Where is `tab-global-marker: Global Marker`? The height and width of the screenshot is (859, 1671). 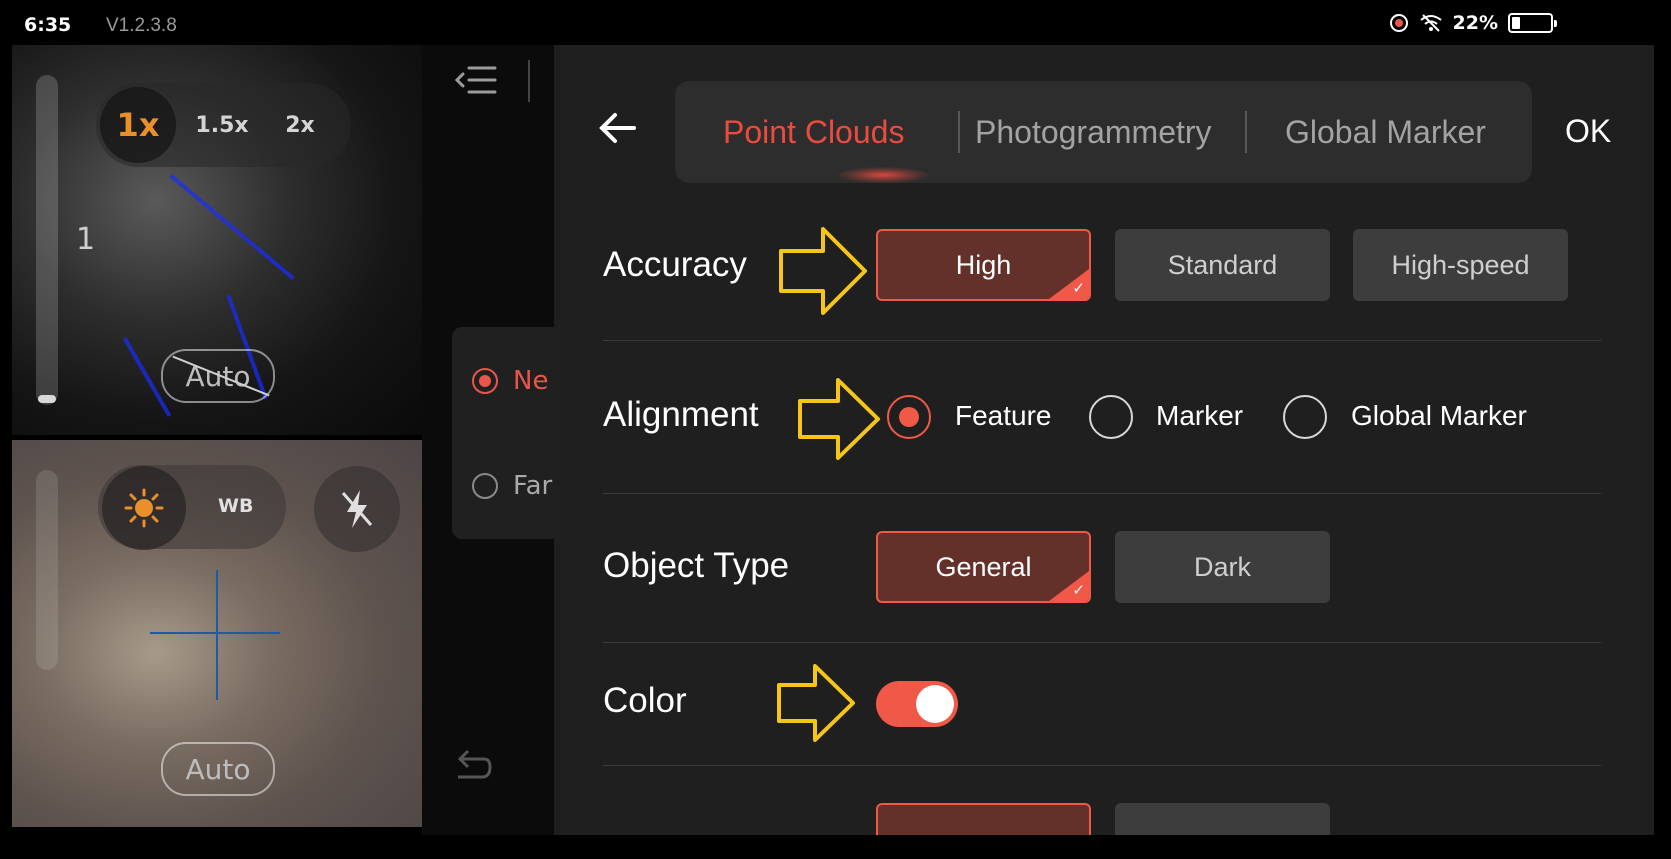
tab-global-marker: Global Marker is located at coordinates (1385, 132).